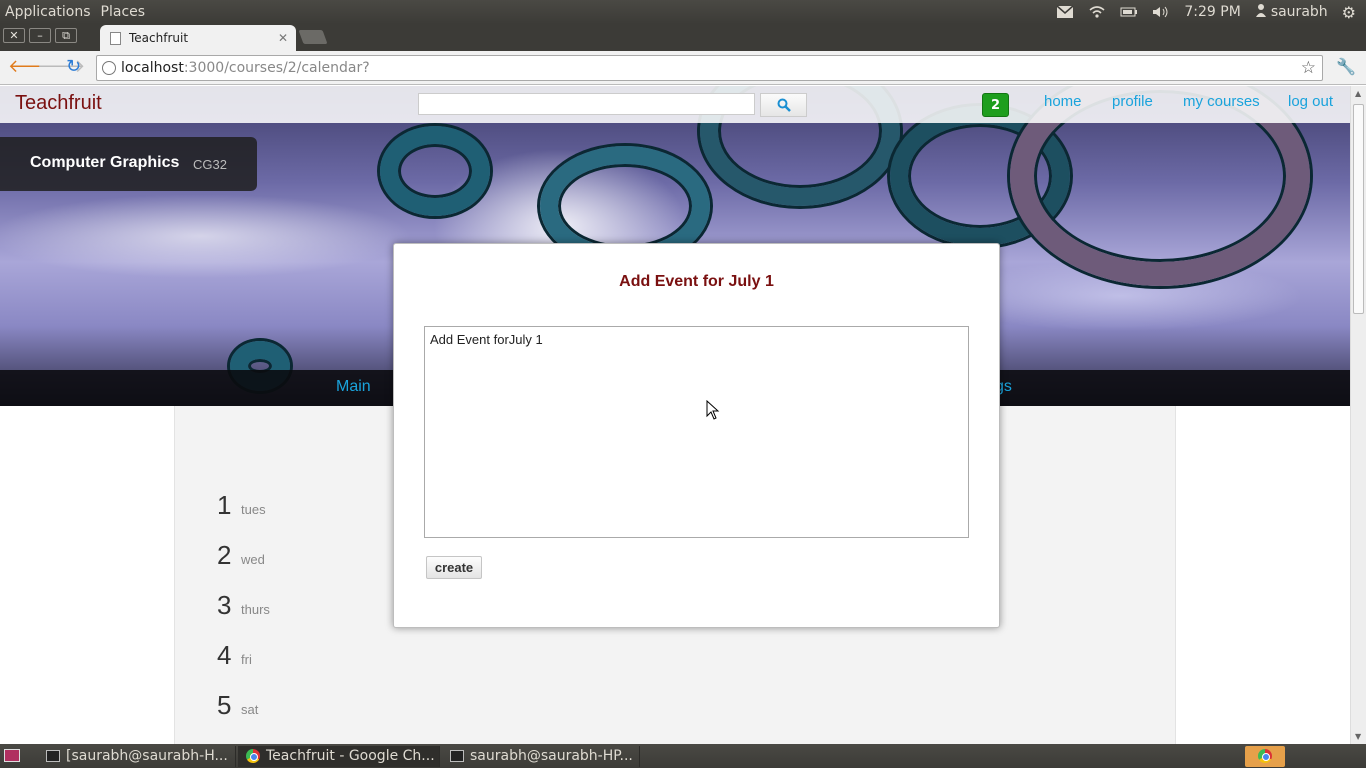  I want to click on browser-tab-bar: ✕ – ⧉ Teachfruit ✕, so click(683, 37).